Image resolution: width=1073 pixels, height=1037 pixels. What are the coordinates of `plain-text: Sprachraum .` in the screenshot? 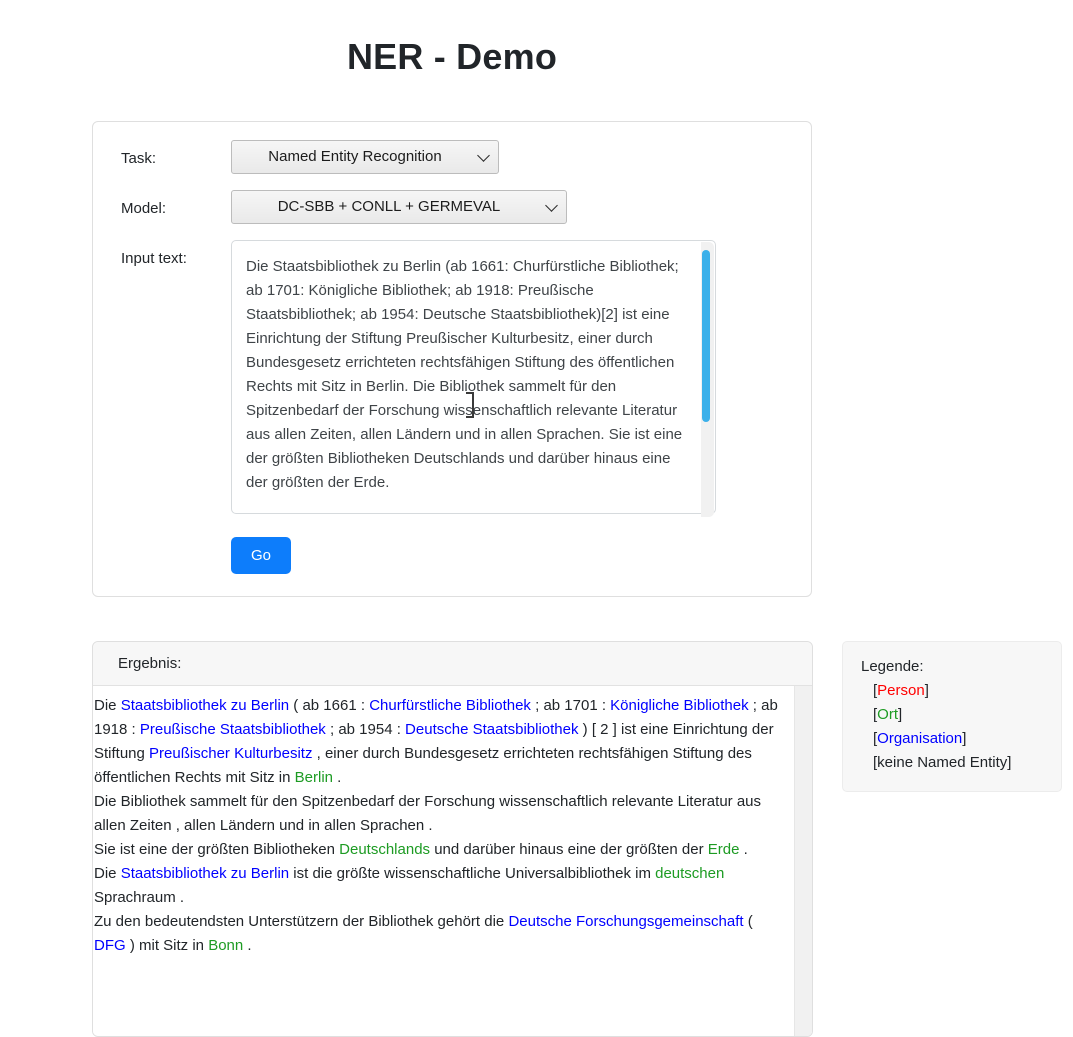 It's located at (139, 897).